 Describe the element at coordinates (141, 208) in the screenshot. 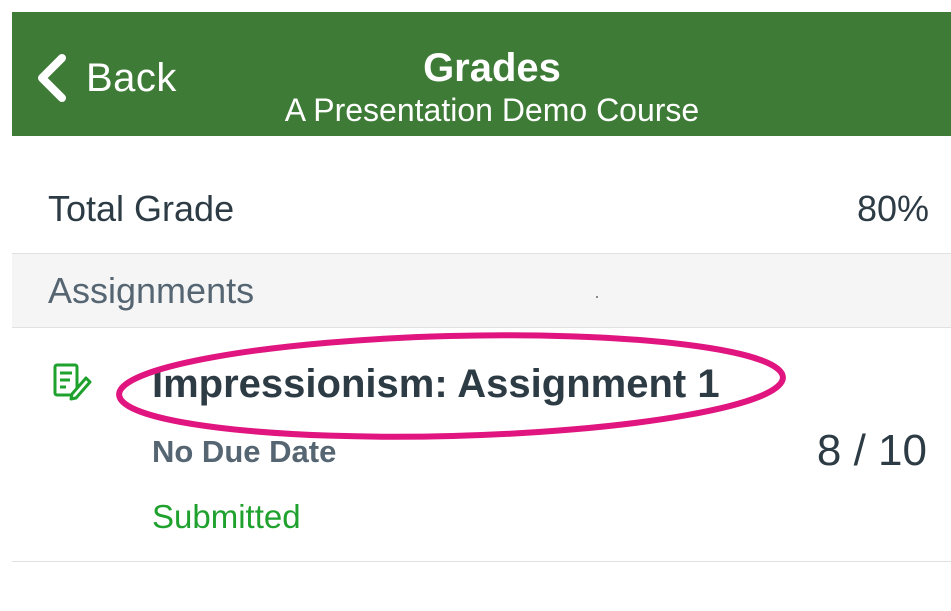

I see `total-grade-label: Total Grade` at that location.